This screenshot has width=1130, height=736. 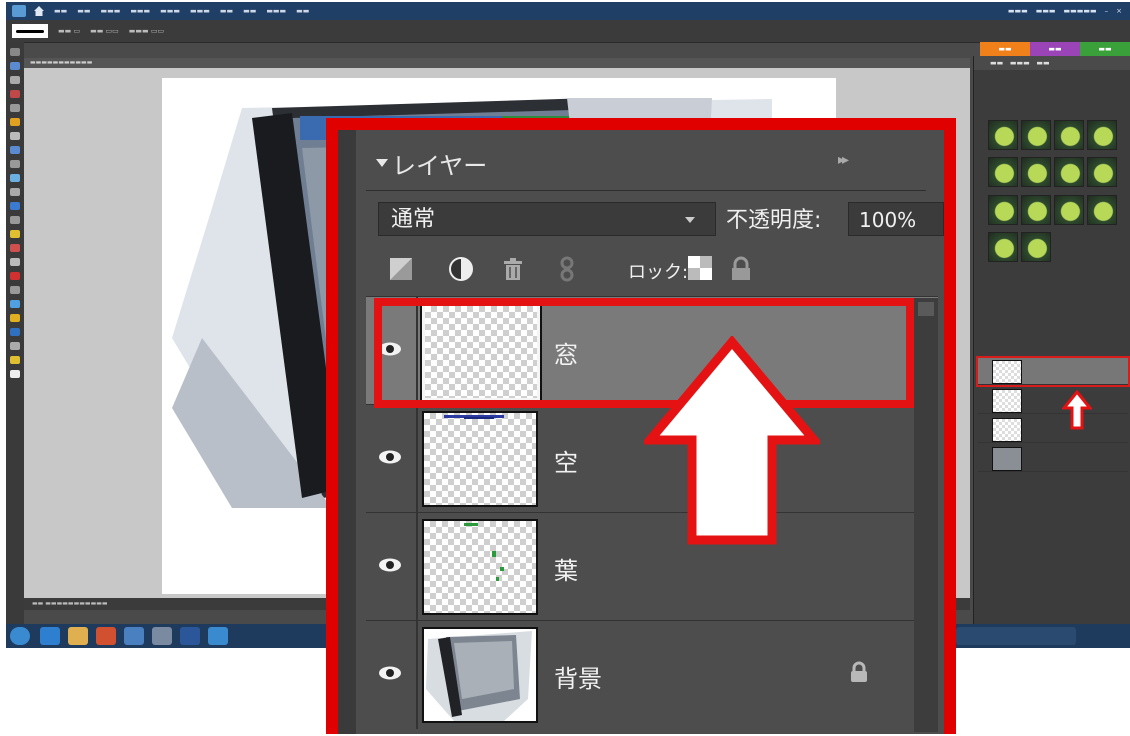 I want to click on mini-up-arrow-annotation, so click(x=1077, y=410).